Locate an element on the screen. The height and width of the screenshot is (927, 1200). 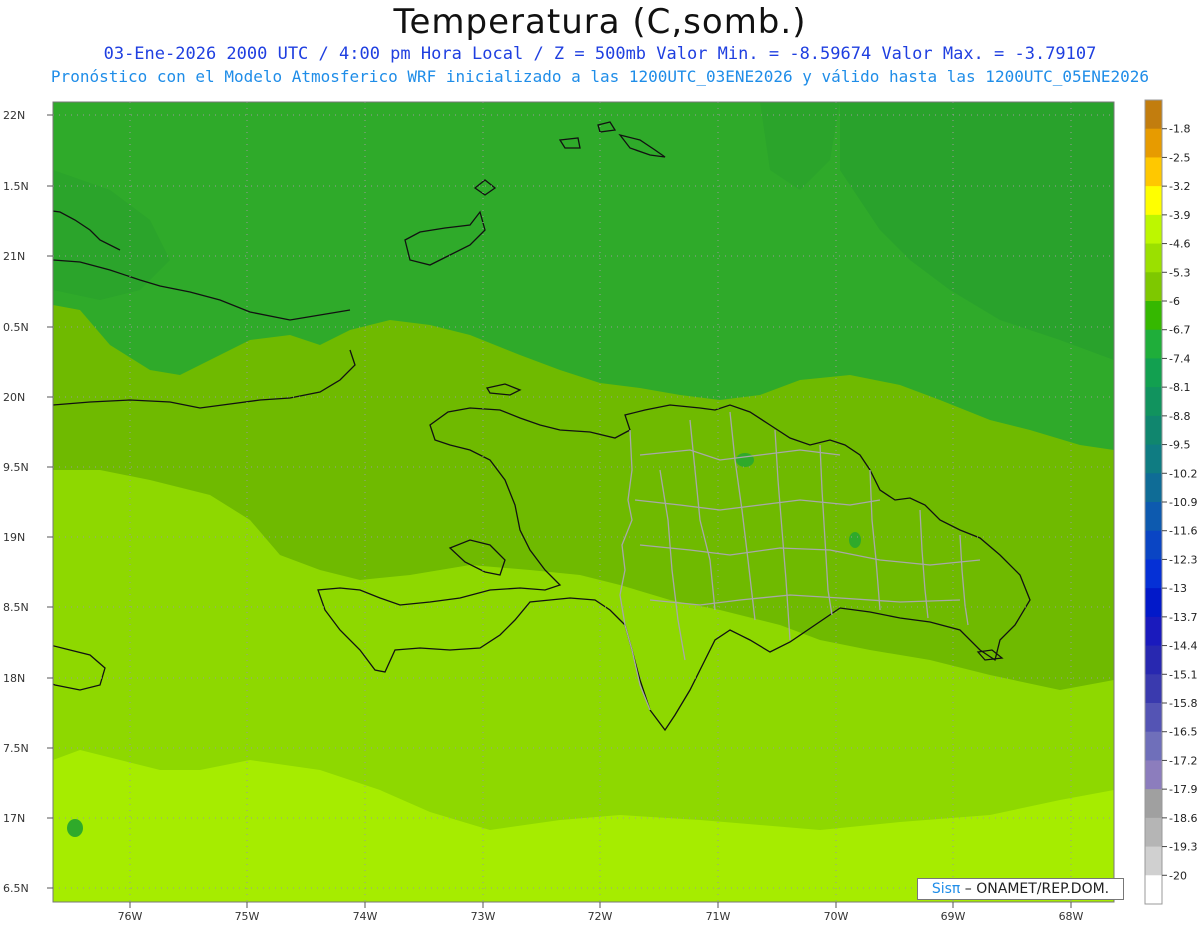
lat-label: 9.5N is located at coordinates (16, 467).